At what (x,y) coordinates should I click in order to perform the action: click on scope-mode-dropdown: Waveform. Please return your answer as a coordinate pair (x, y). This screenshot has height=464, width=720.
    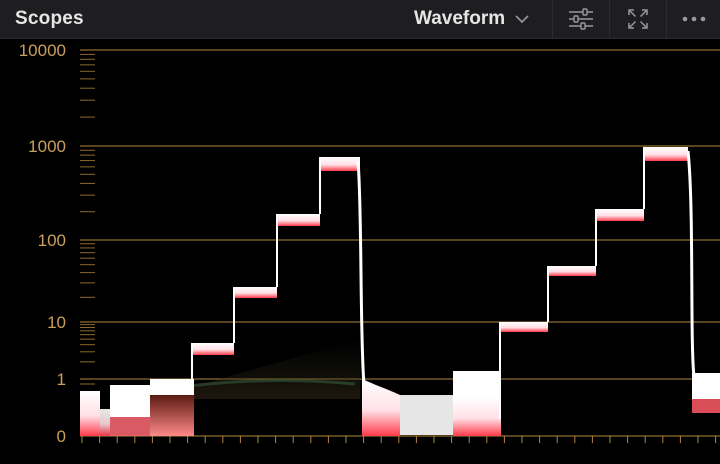
    Looking at the image, I should click on (472, 19).